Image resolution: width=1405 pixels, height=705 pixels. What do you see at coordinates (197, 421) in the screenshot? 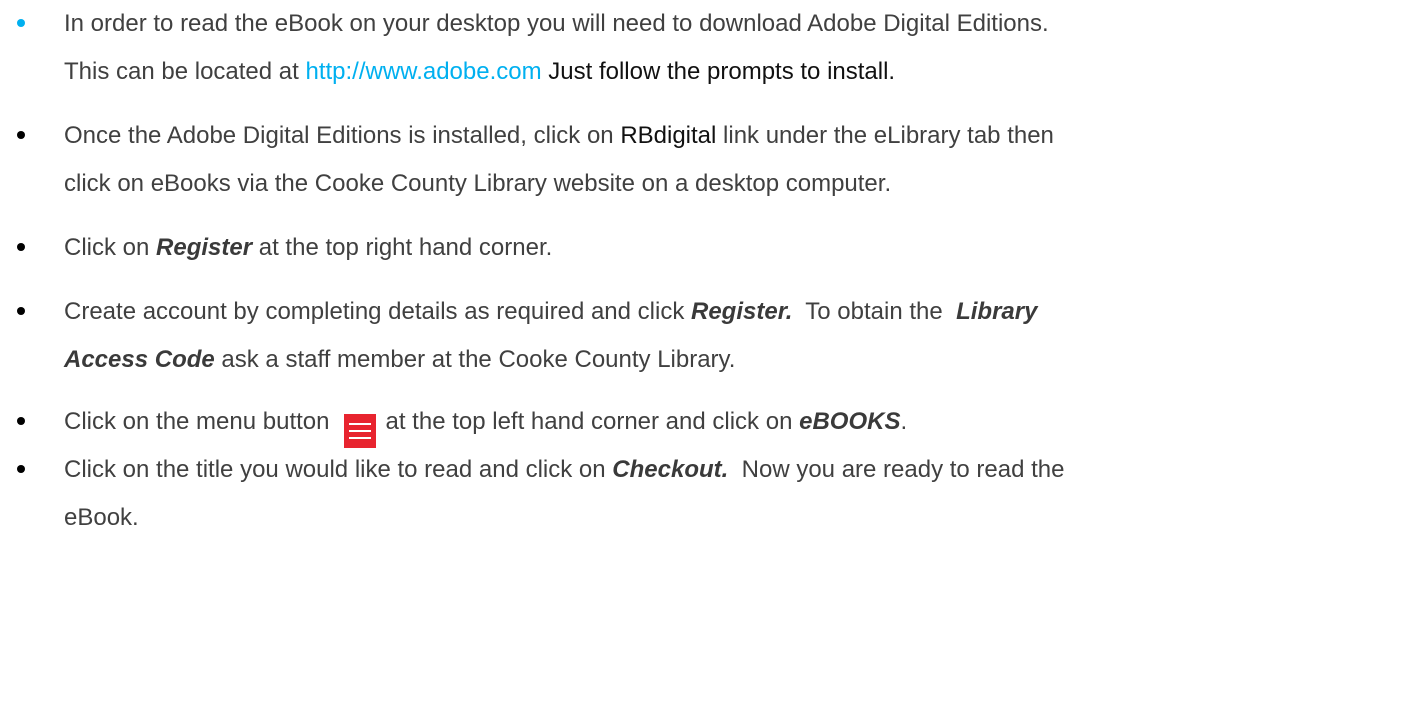
I see `item5-before: Click on the menu button` at bounding box center [197, 421].